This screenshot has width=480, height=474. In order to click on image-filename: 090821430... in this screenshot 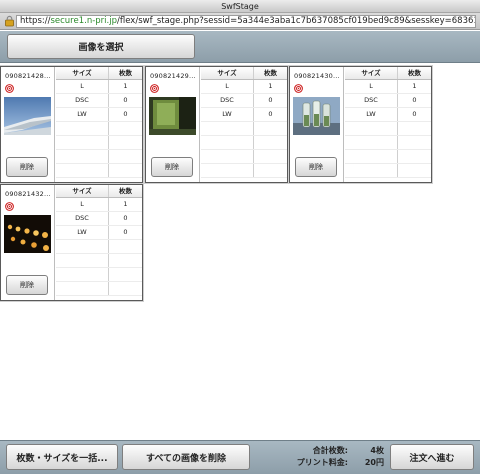, I will do `click(317, 76)`.